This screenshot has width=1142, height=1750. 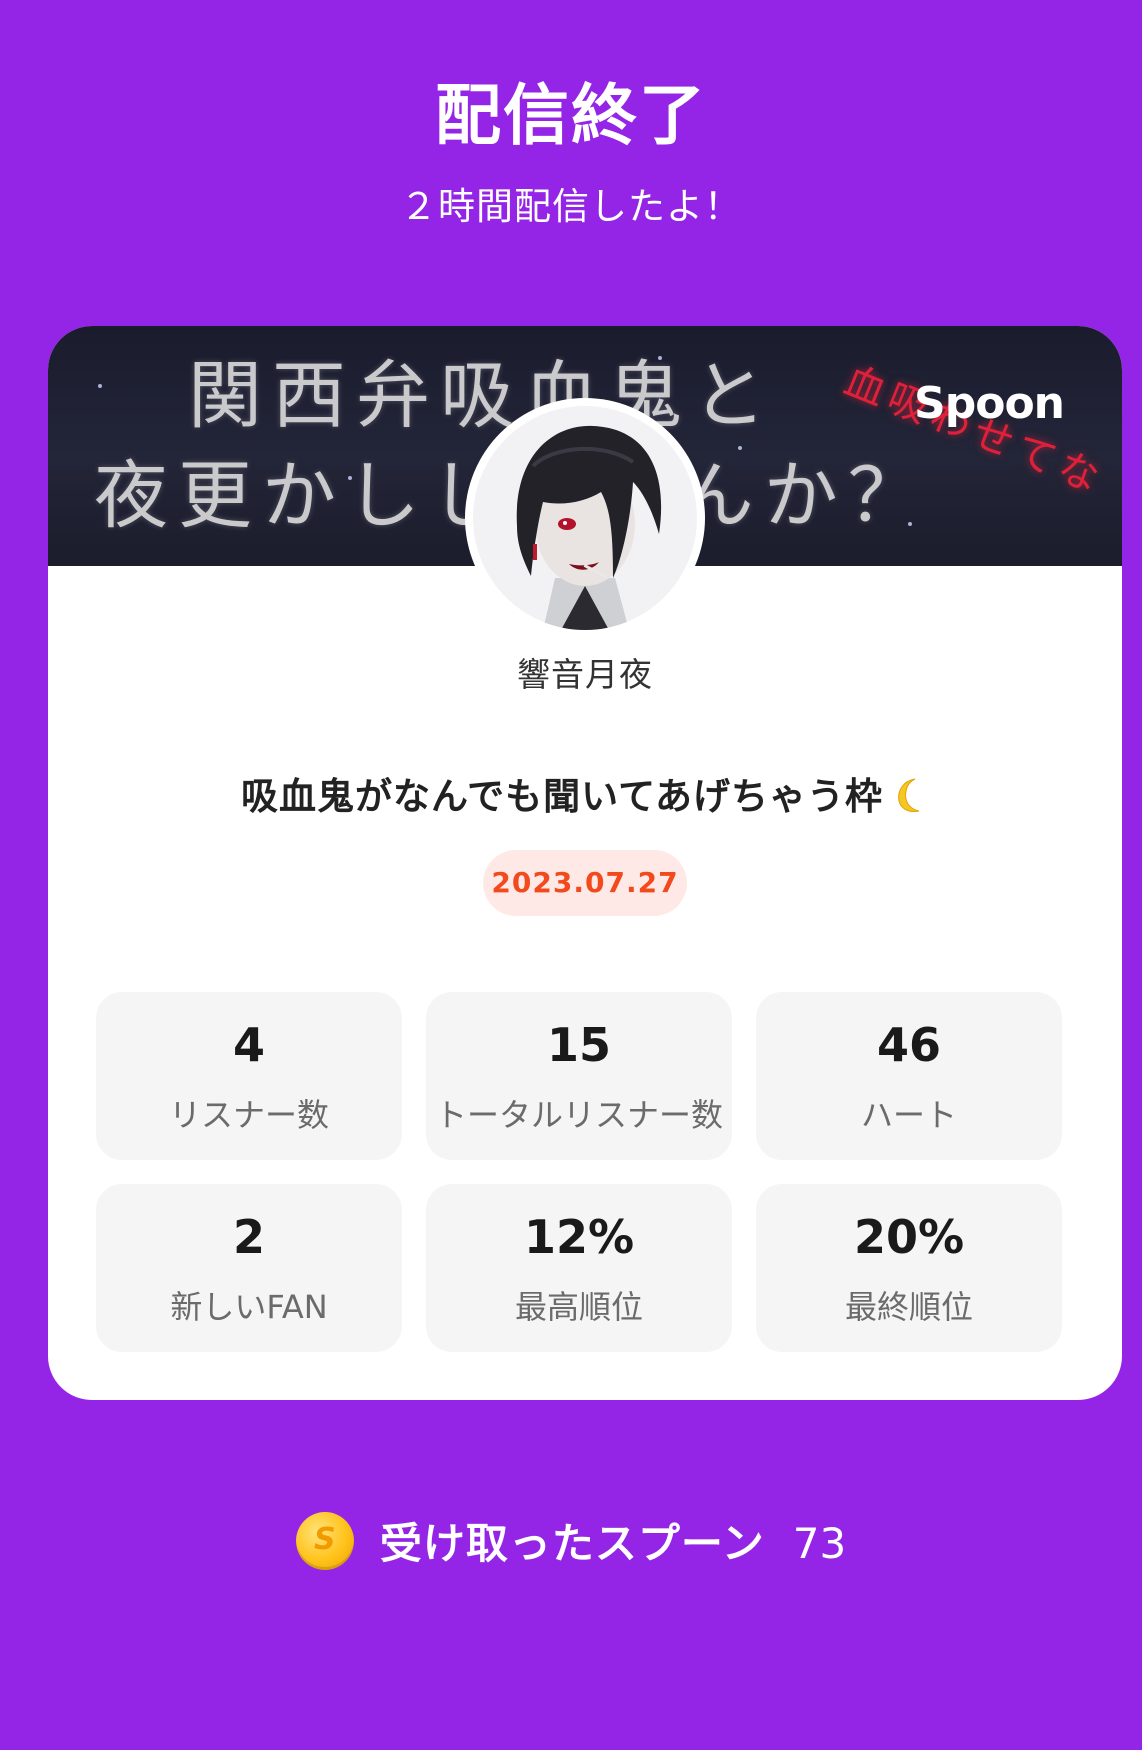 What do you see at coordinates (579, 1237) in the screenshot?
I see `stat-value: 12%` at bounding box center [579, 1237].